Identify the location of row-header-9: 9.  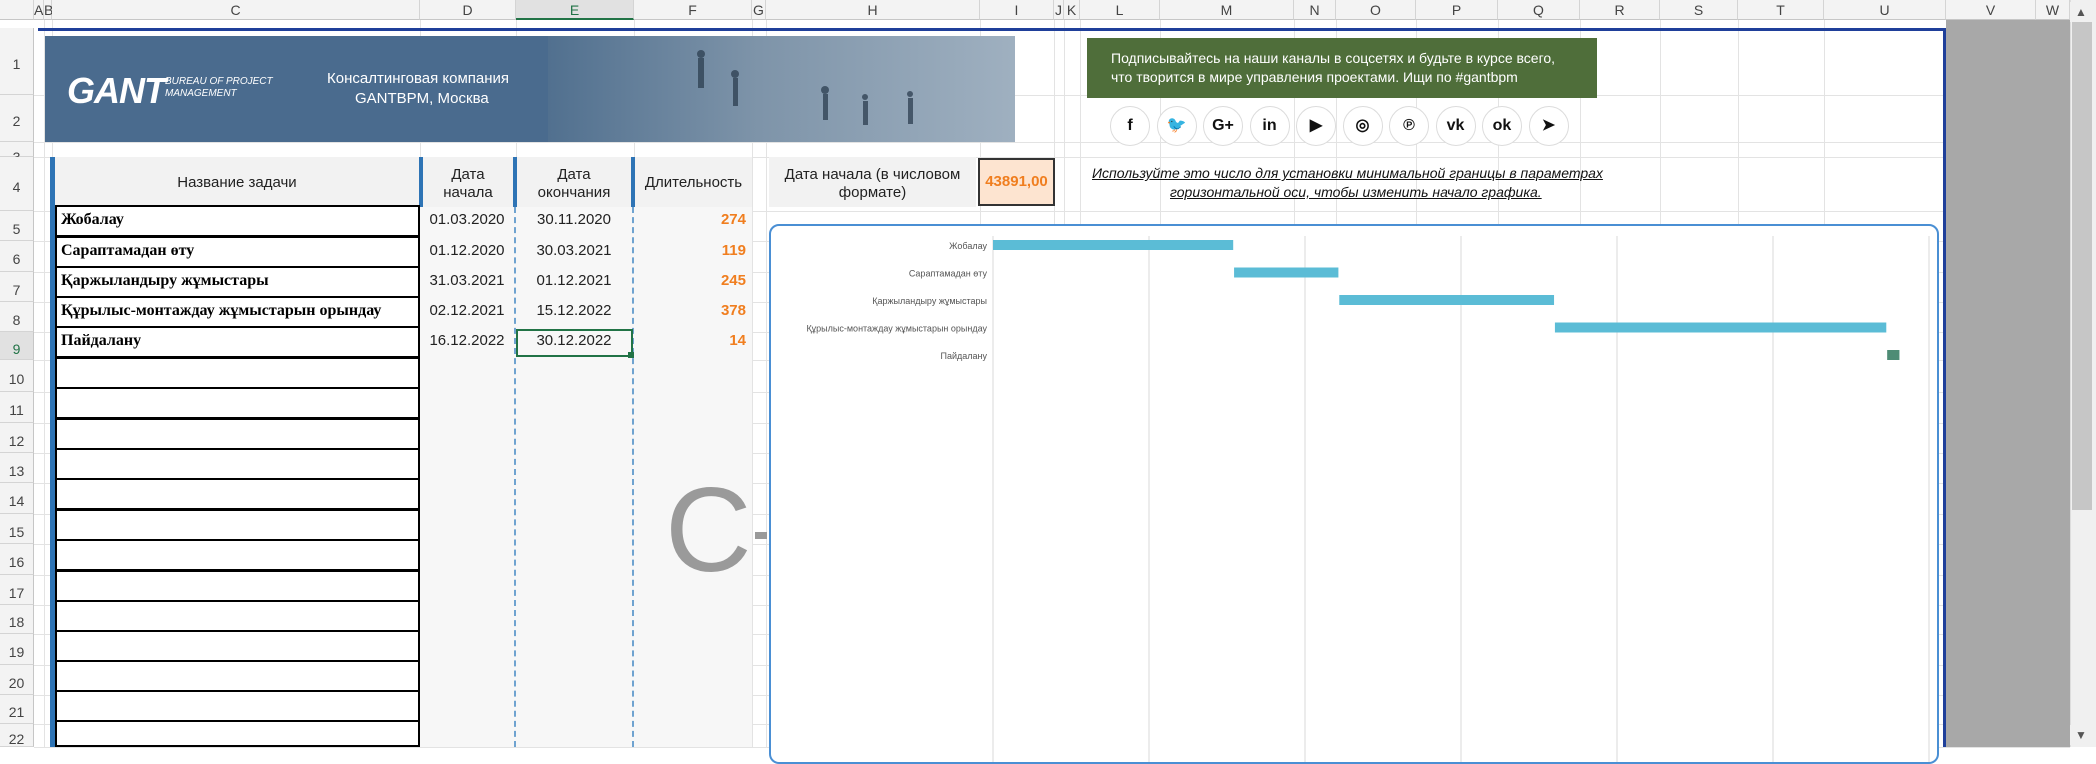
(17, 346).